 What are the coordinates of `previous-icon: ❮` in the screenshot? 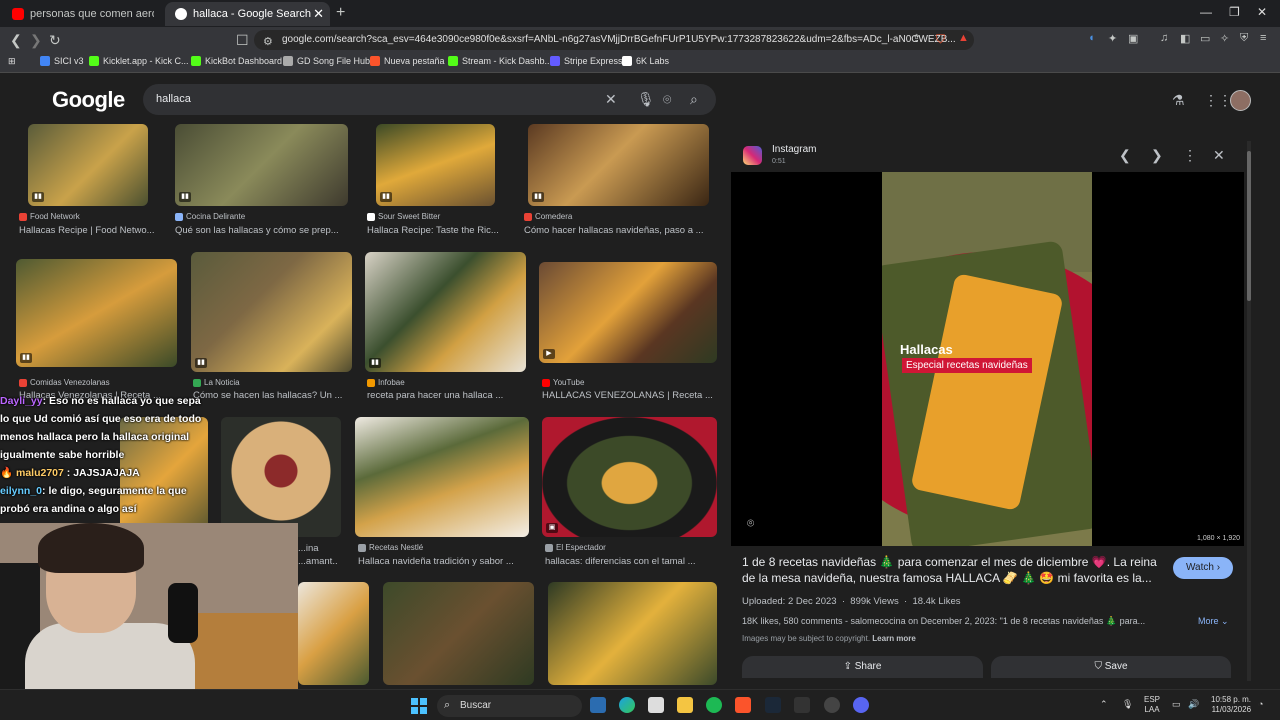 It's located at (1125, 155).